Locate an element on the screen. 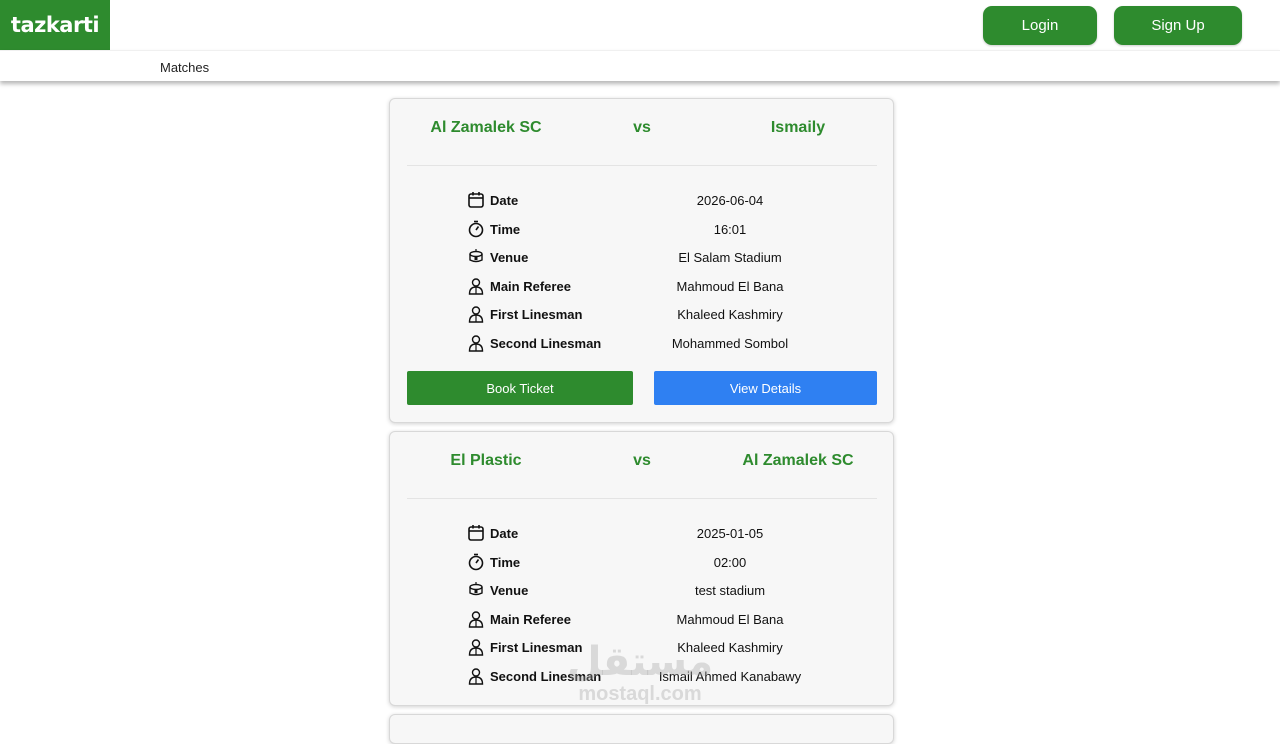 The image size is (1280, 744). away-team: Al Zamalek SC is located at coordinates (798, 460).